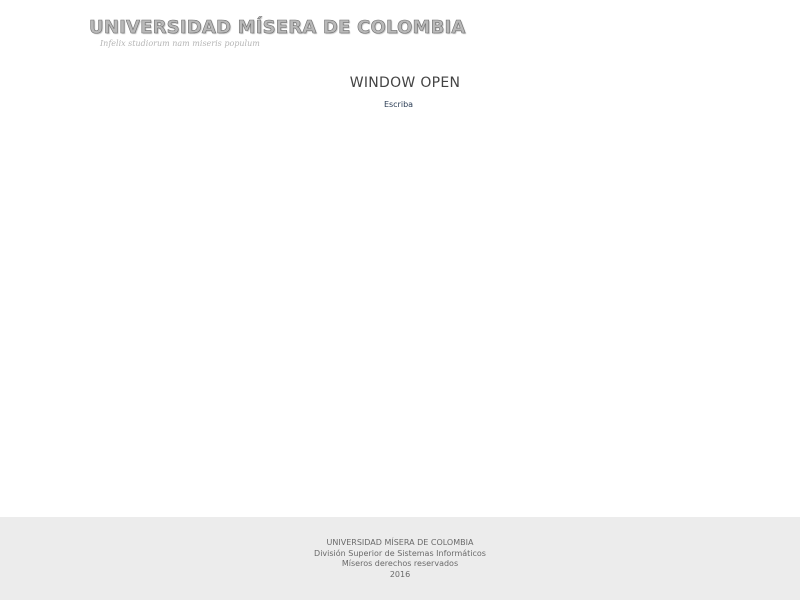 The image size is (800, 600). Describe the element at coordinates (400, 574) in the screenshot. I see `footer-year: 2016` at that location.